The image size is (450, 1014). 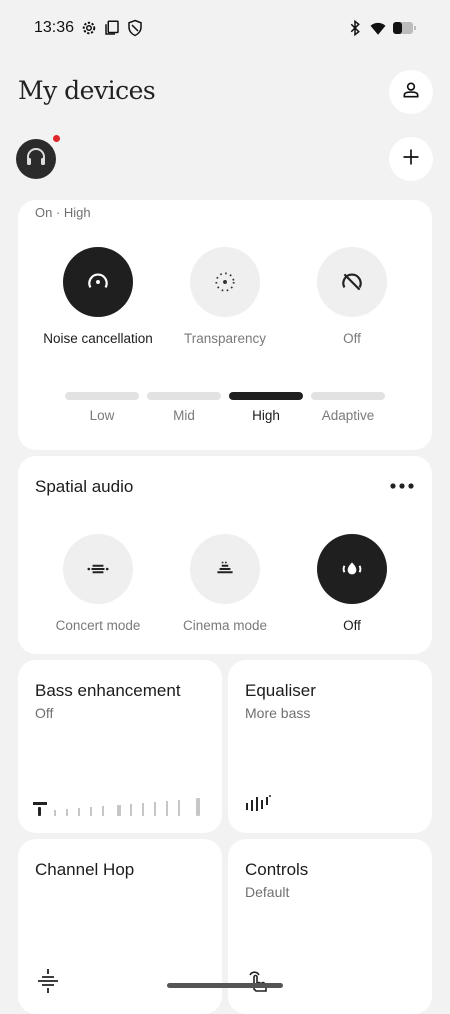 I want to click on concert-icon, so click(x=98, y=569).